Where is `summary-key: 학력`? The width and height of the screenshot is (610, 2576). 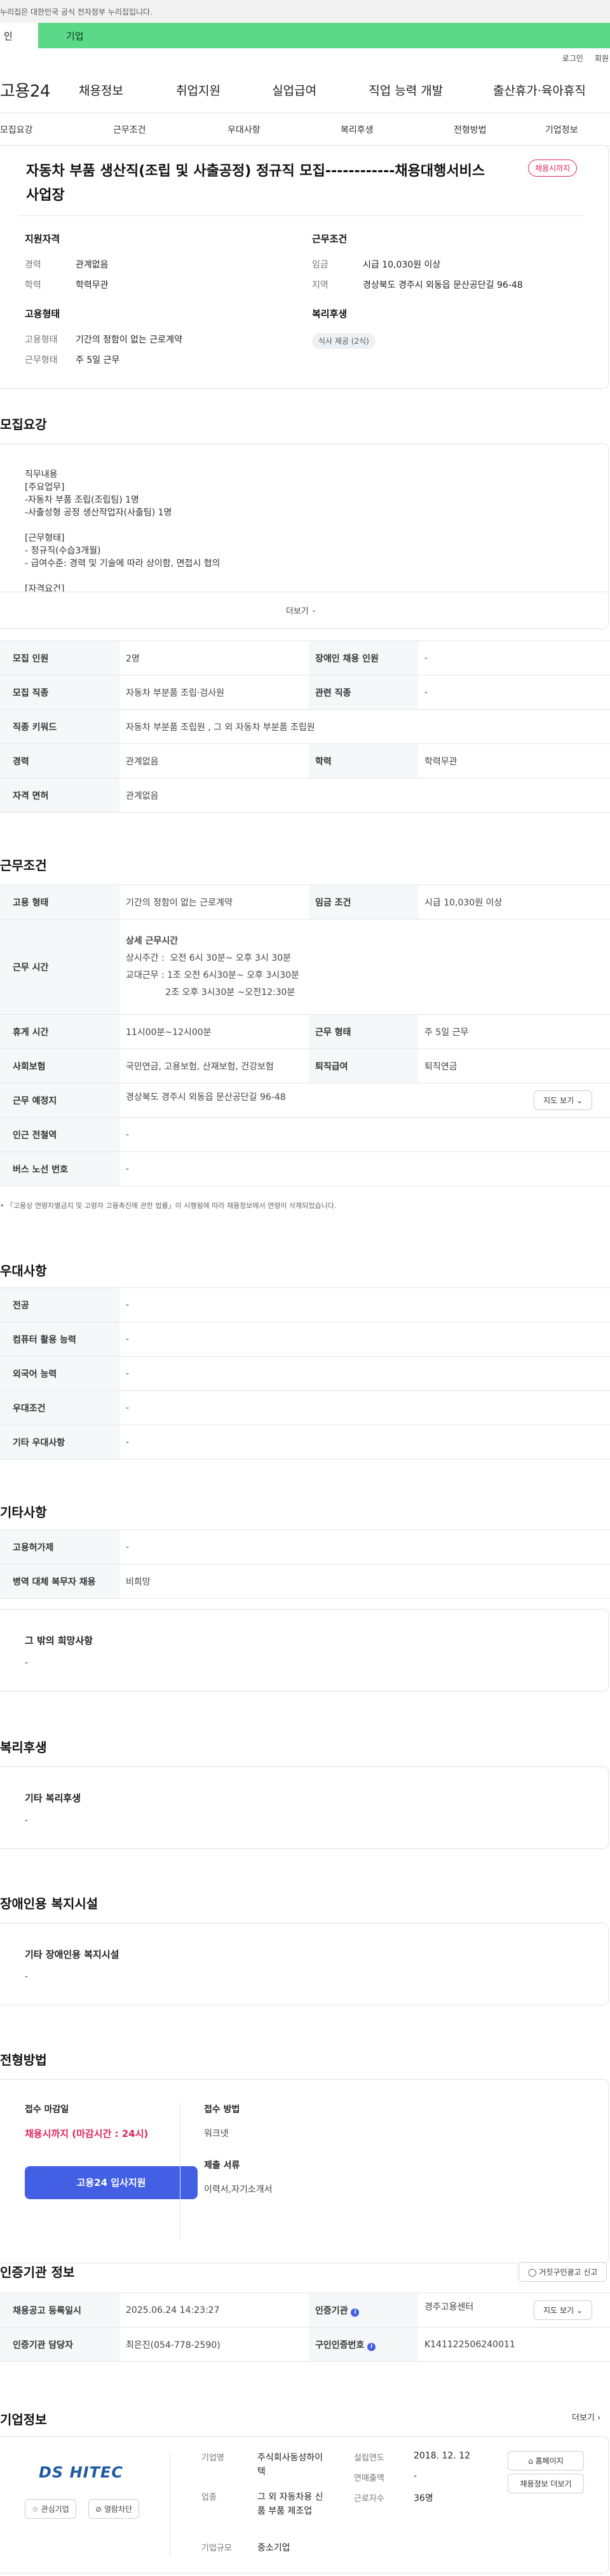
summary-key: 학력 is located at coordinates (33, 285).